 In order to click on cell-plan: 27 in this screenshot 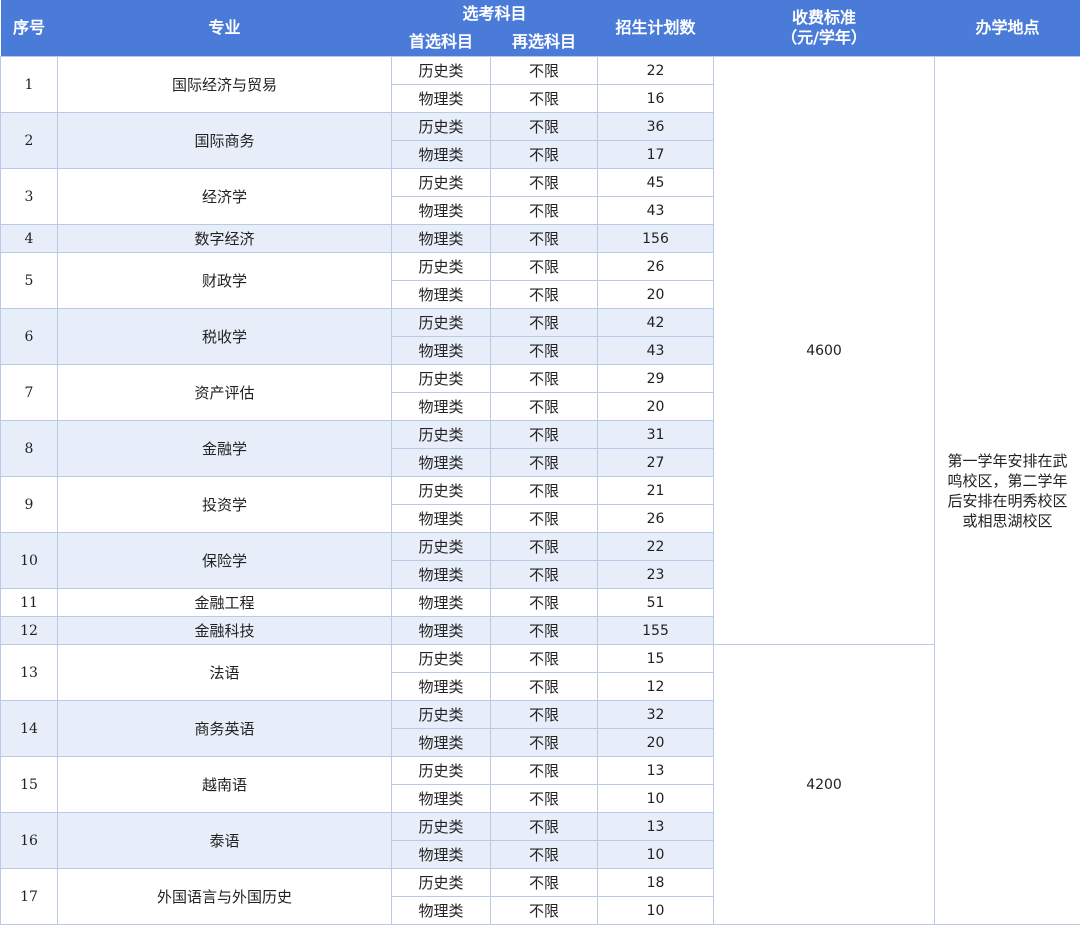, I will do `click(656, 463)`.